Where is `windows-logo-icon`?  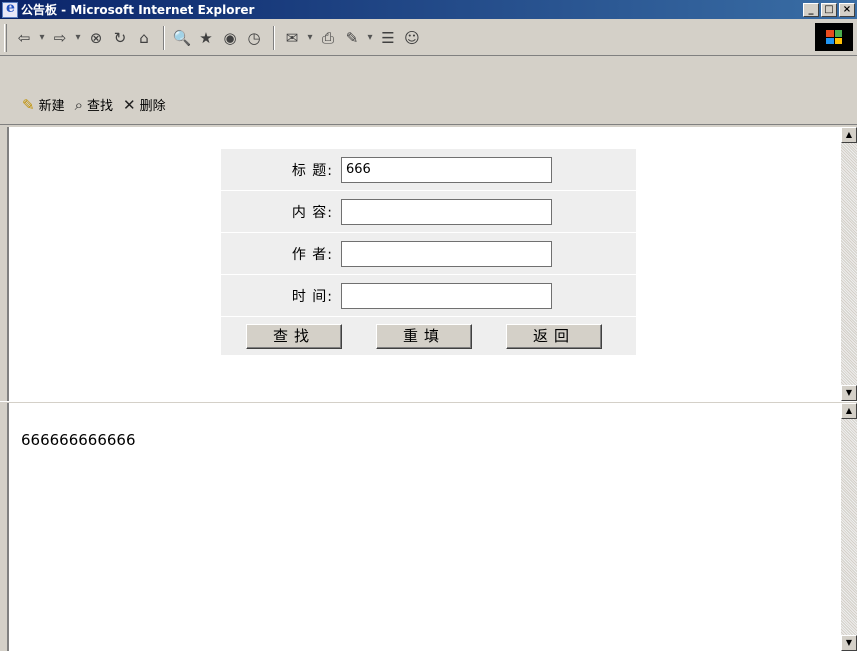 windows-logo-icon is located at coordinates (834, 37).